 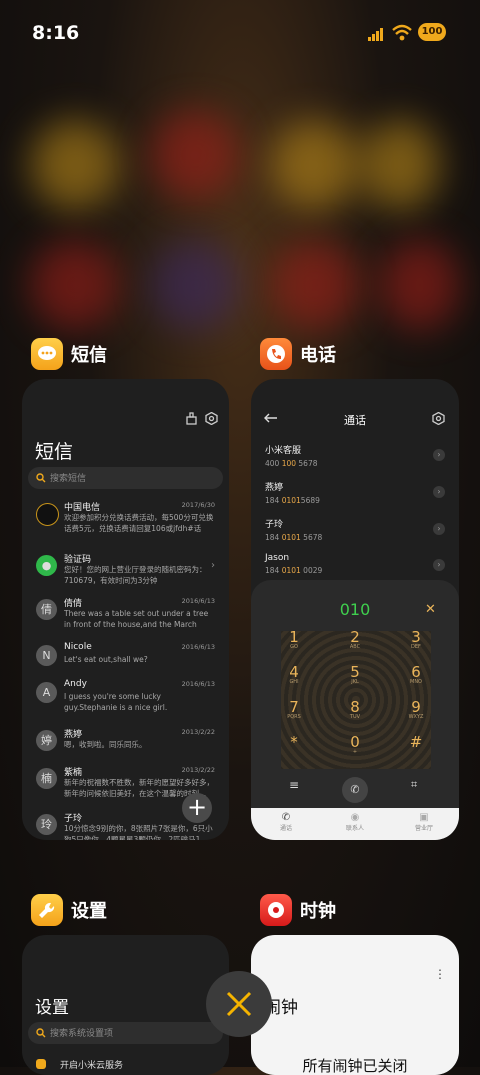 What do you see at coordinates (274, 525) in the screenshot?
I see `contact-name: 子玲` at bounding box center [274, 525].